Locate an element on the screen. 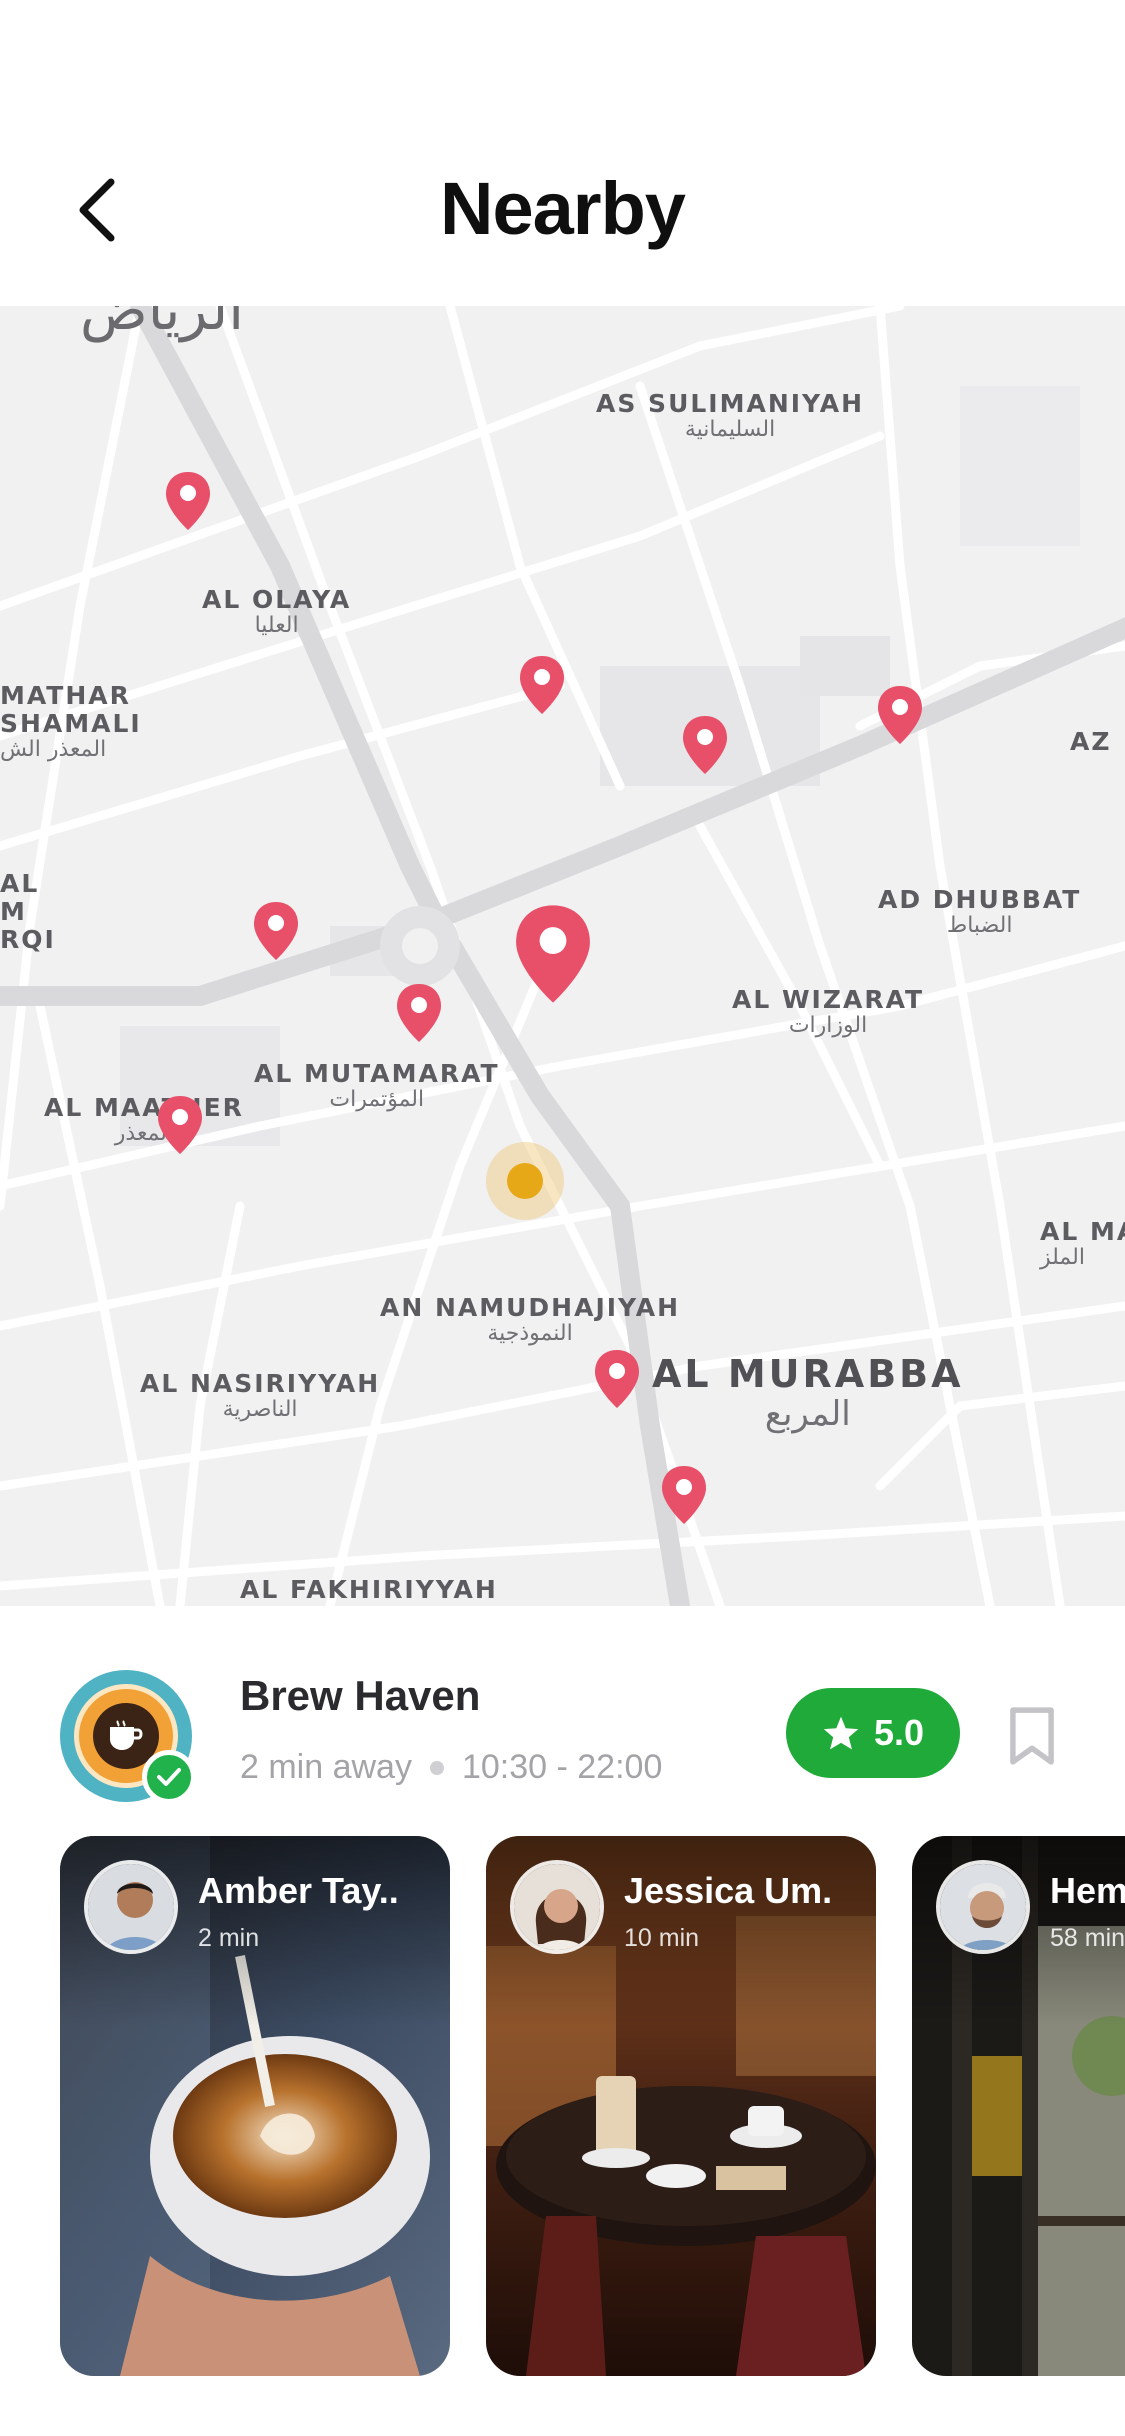 This screenshot has width=1125, height=2436. place-distance: 2 min away is located at coordinates (326, 1767).